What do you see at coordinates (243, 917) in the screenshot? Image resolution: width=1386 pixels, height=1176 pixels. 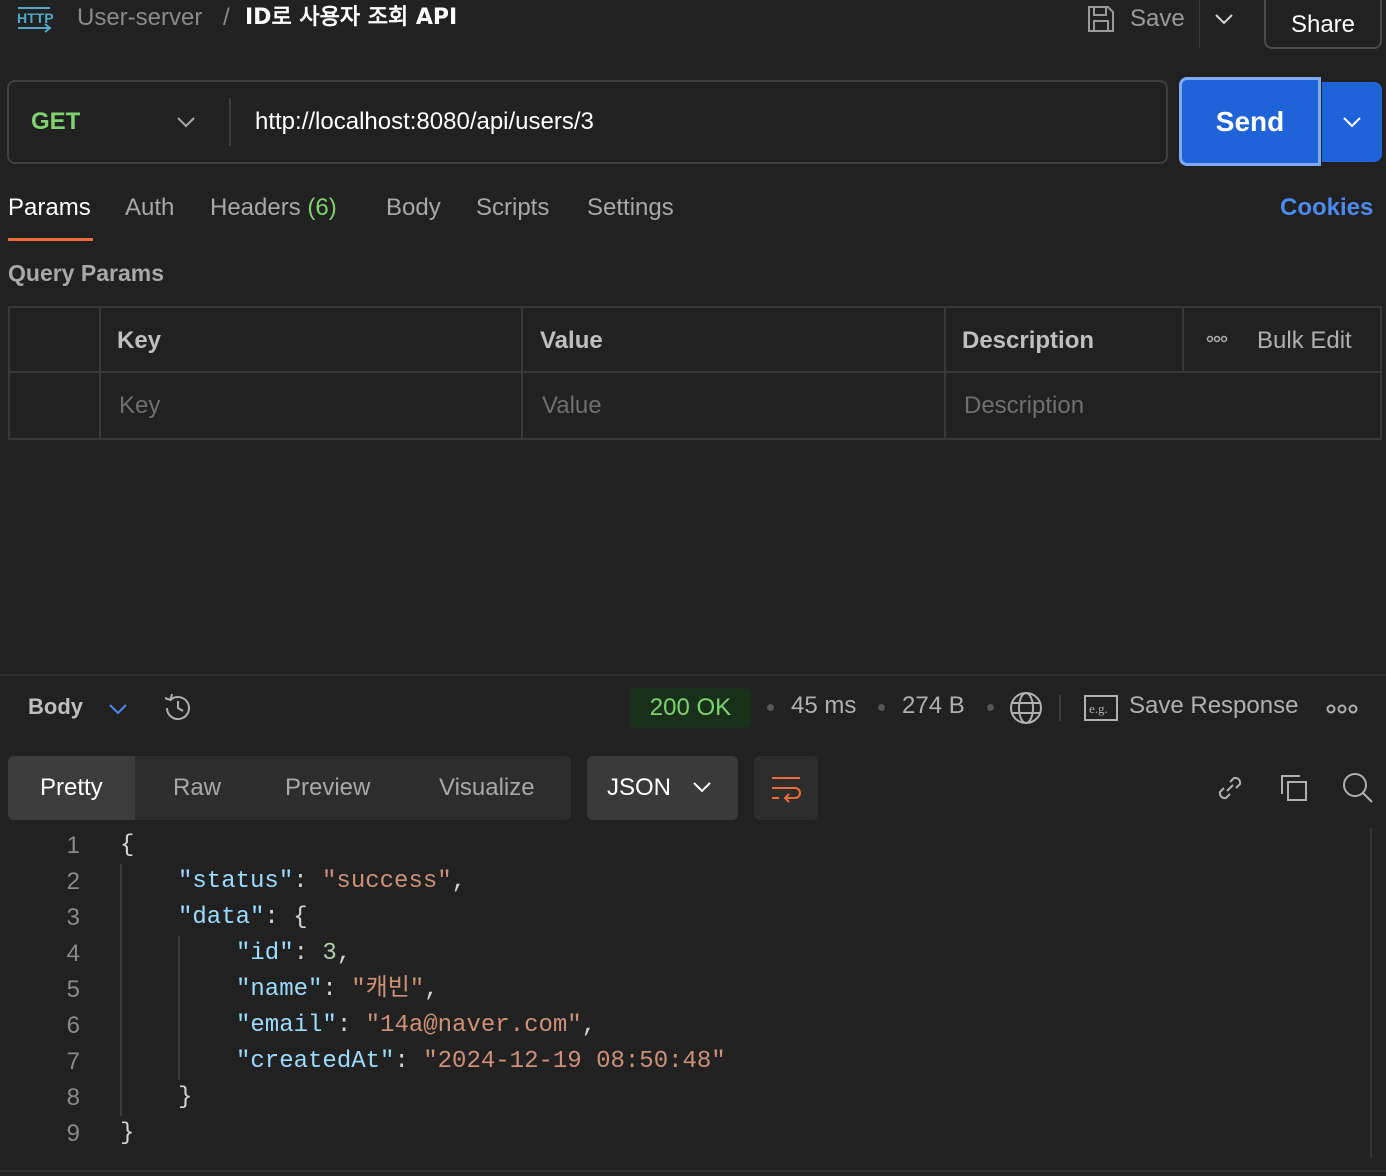 I see `code-content: "data": {` at bounding box center [243, 917].